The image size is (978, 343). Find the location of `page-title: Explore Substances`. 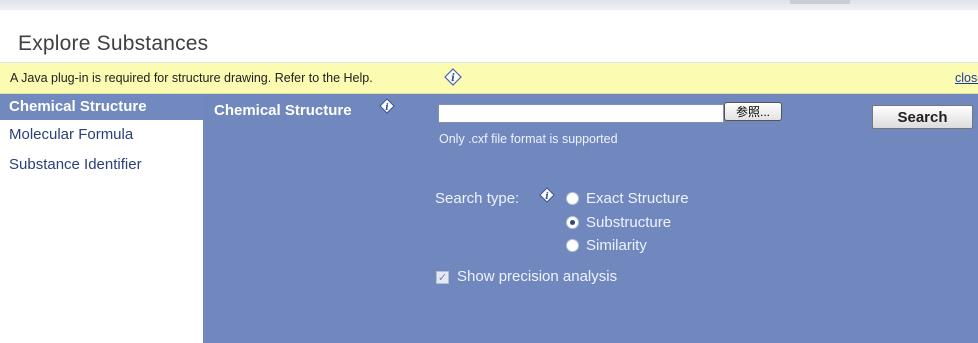

page-title: Explore Substances is located at coordinates (113, 43).